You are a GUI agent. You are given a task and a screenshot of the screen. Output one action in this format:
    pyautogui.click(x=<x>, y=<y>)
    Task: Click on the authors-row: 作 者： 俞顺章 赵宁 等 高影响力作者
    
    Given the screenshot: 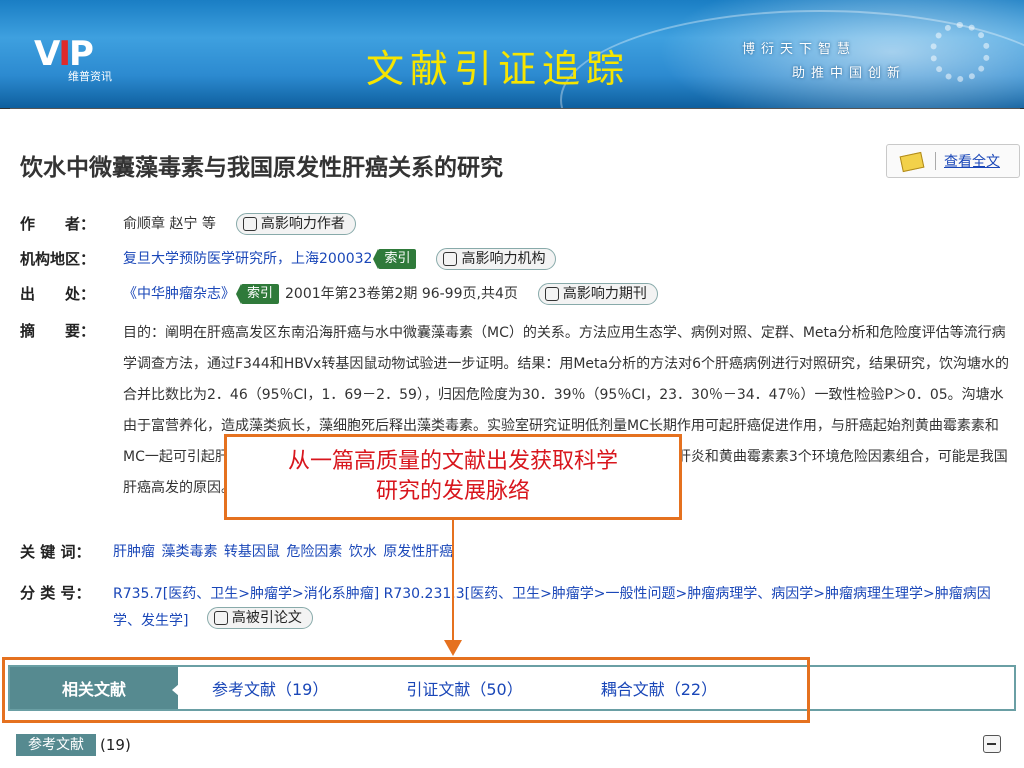 What is the action you would take?
    pyautogui.click(x=370, y=225)
    